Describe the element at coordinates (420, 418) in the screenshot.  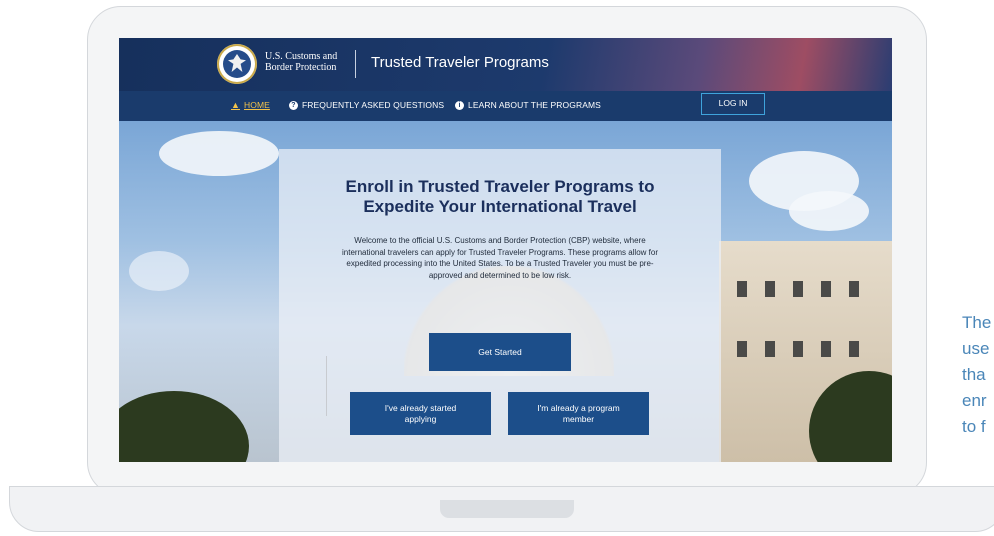
I see `already-started-line2: applying` at that location.